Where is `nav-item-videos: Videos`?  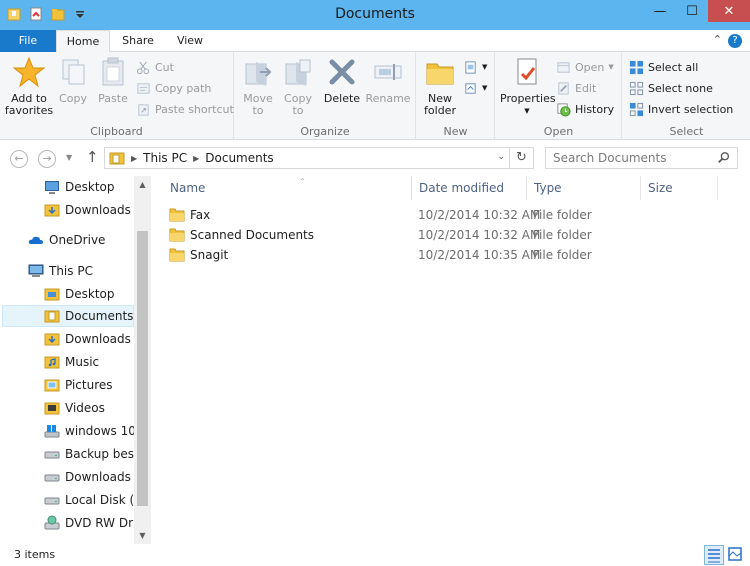 nav-item-videos: Videos is located at coordinates (74, 408).